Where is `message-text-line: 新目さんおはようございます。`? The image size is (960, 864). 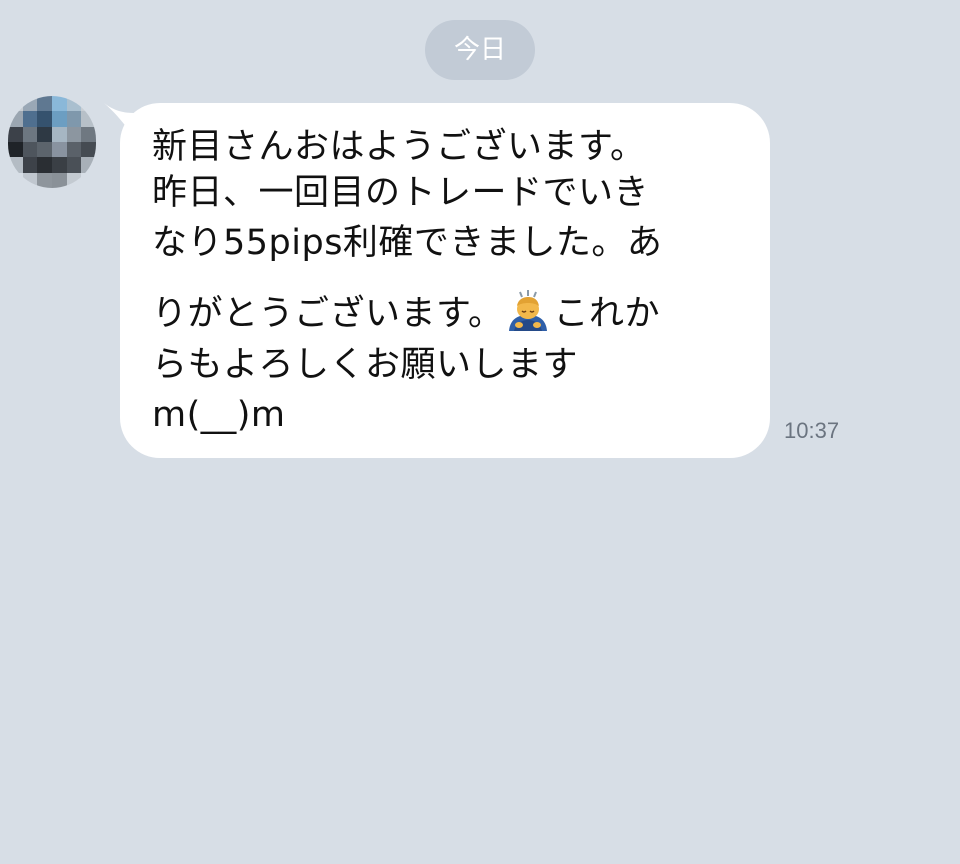
message-text-line: 新目さんおはようございます。 is located at coordinates (399, 147).